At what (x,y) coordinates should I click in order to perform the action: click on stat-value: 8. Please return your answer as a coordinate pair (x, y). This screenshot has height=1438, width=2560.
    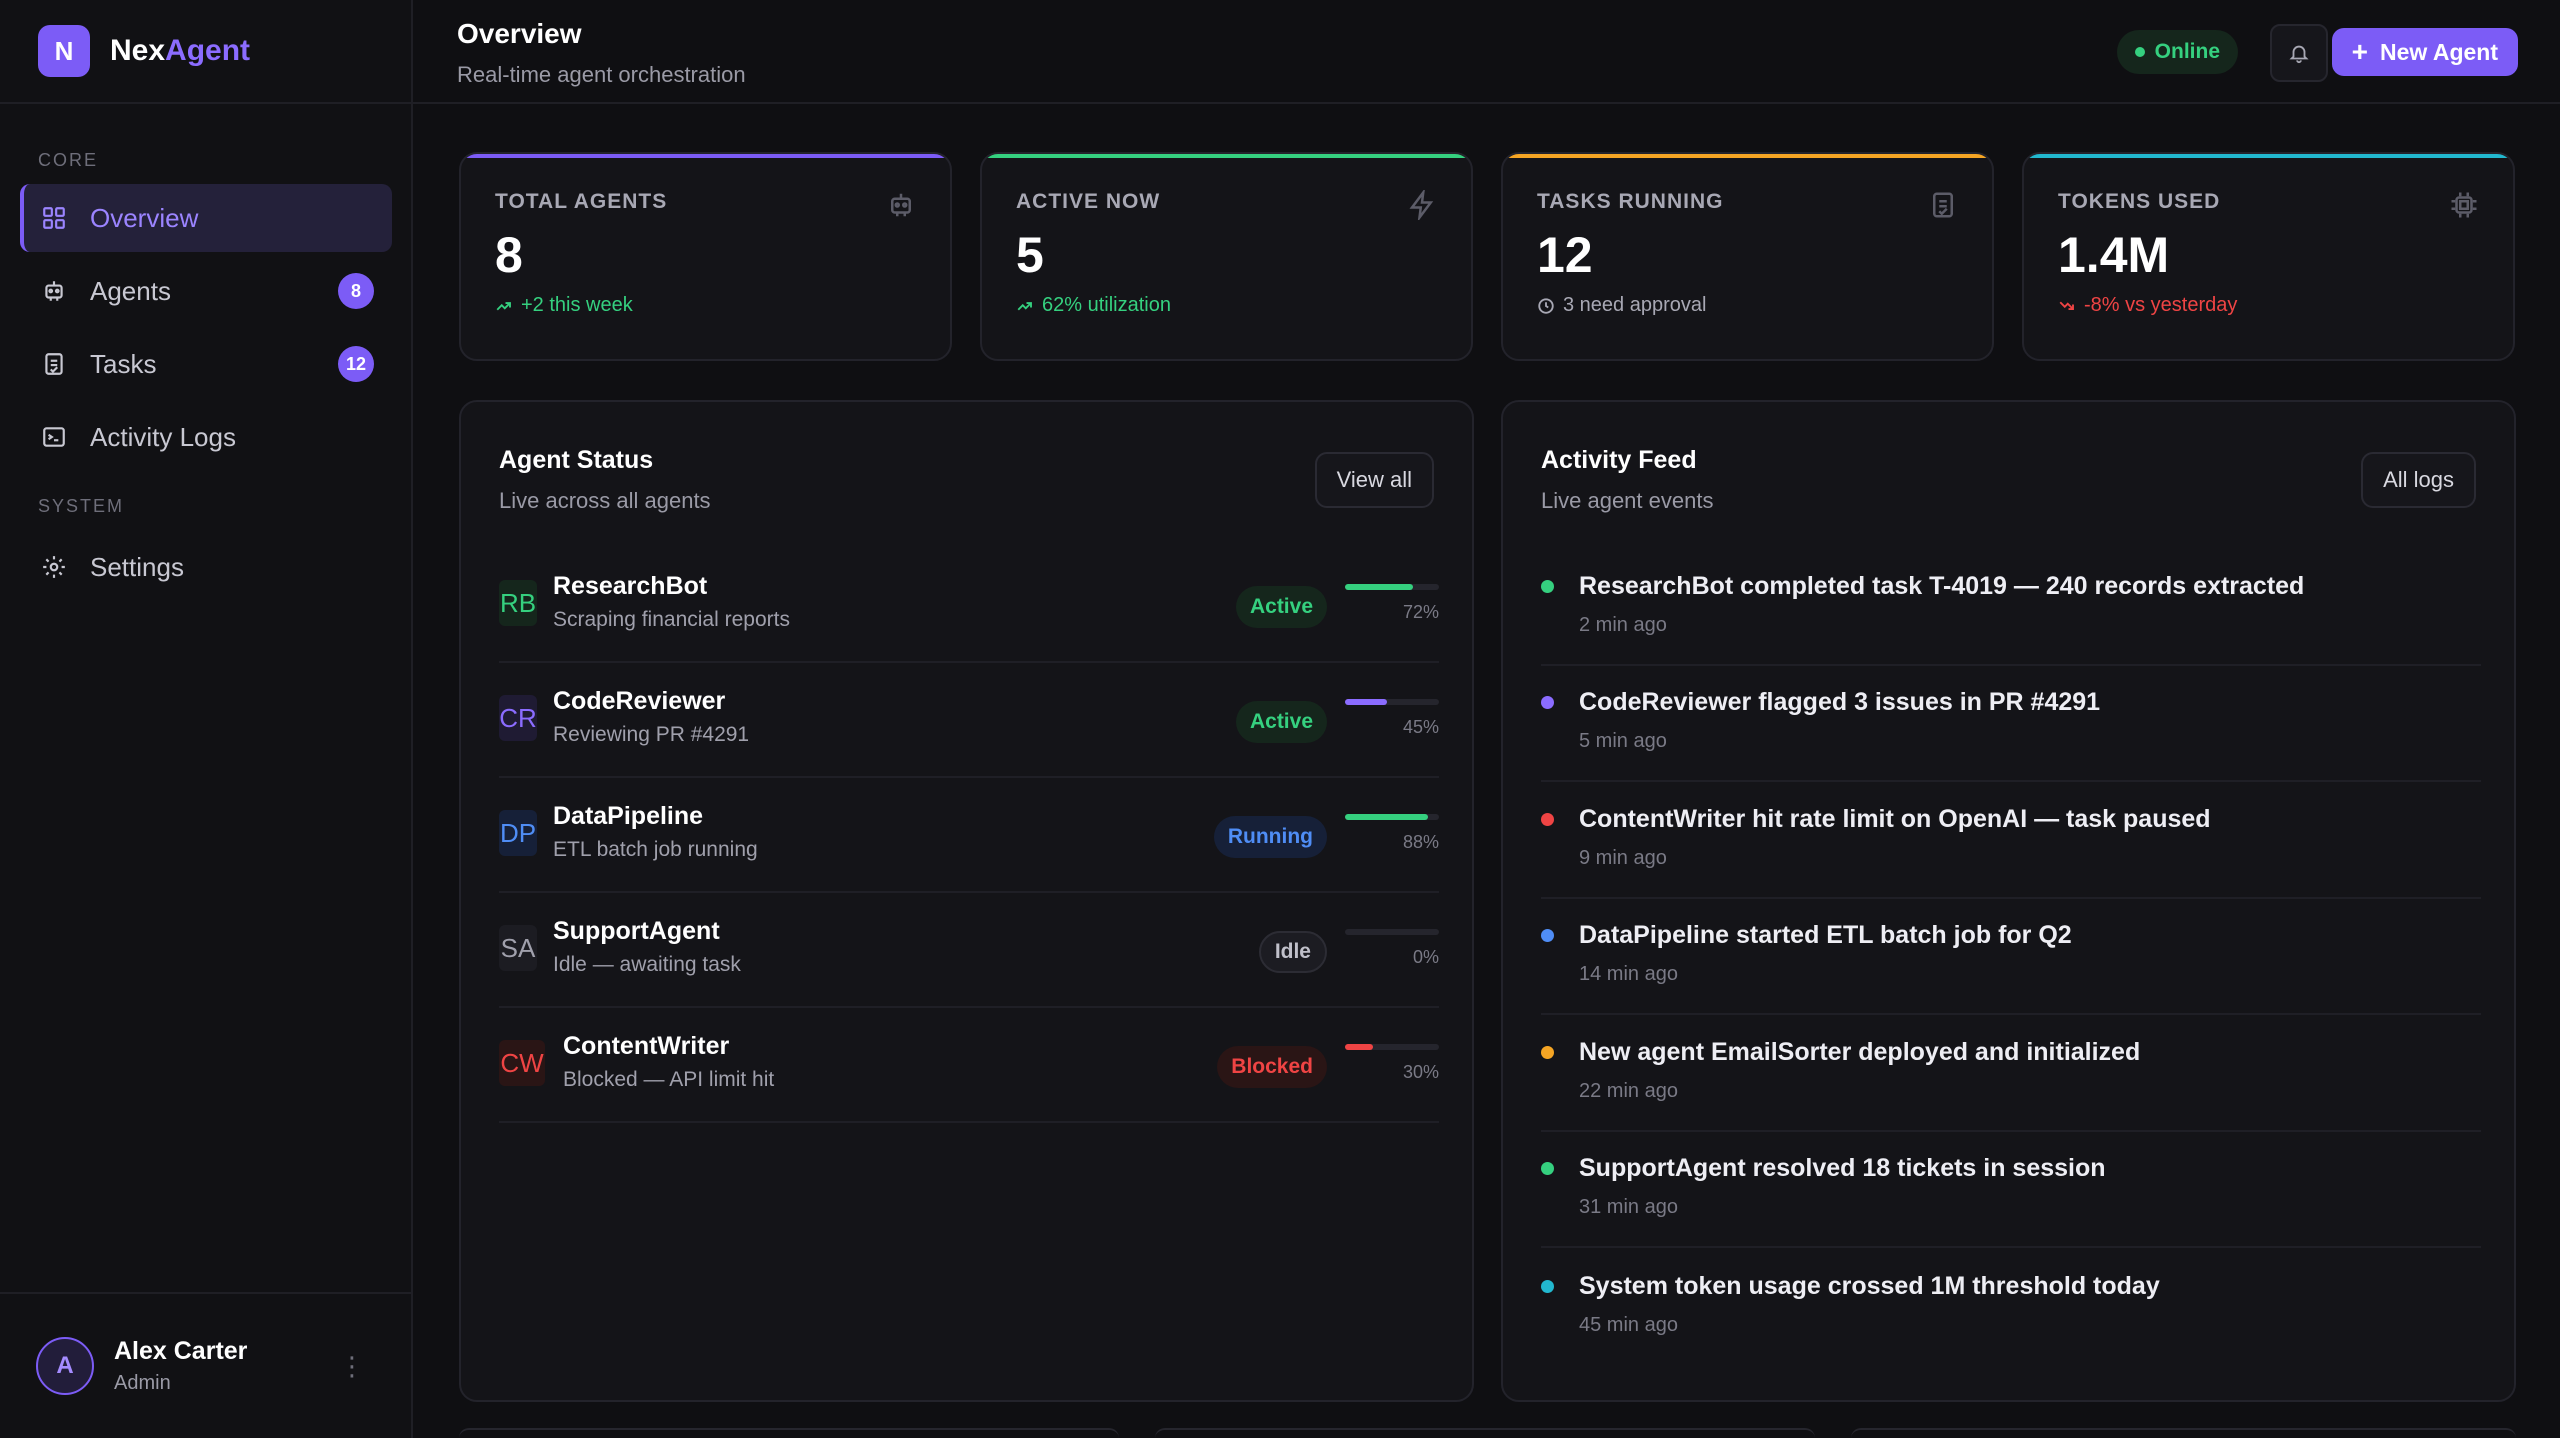
    Looking at the image, I should click on (509, 255).